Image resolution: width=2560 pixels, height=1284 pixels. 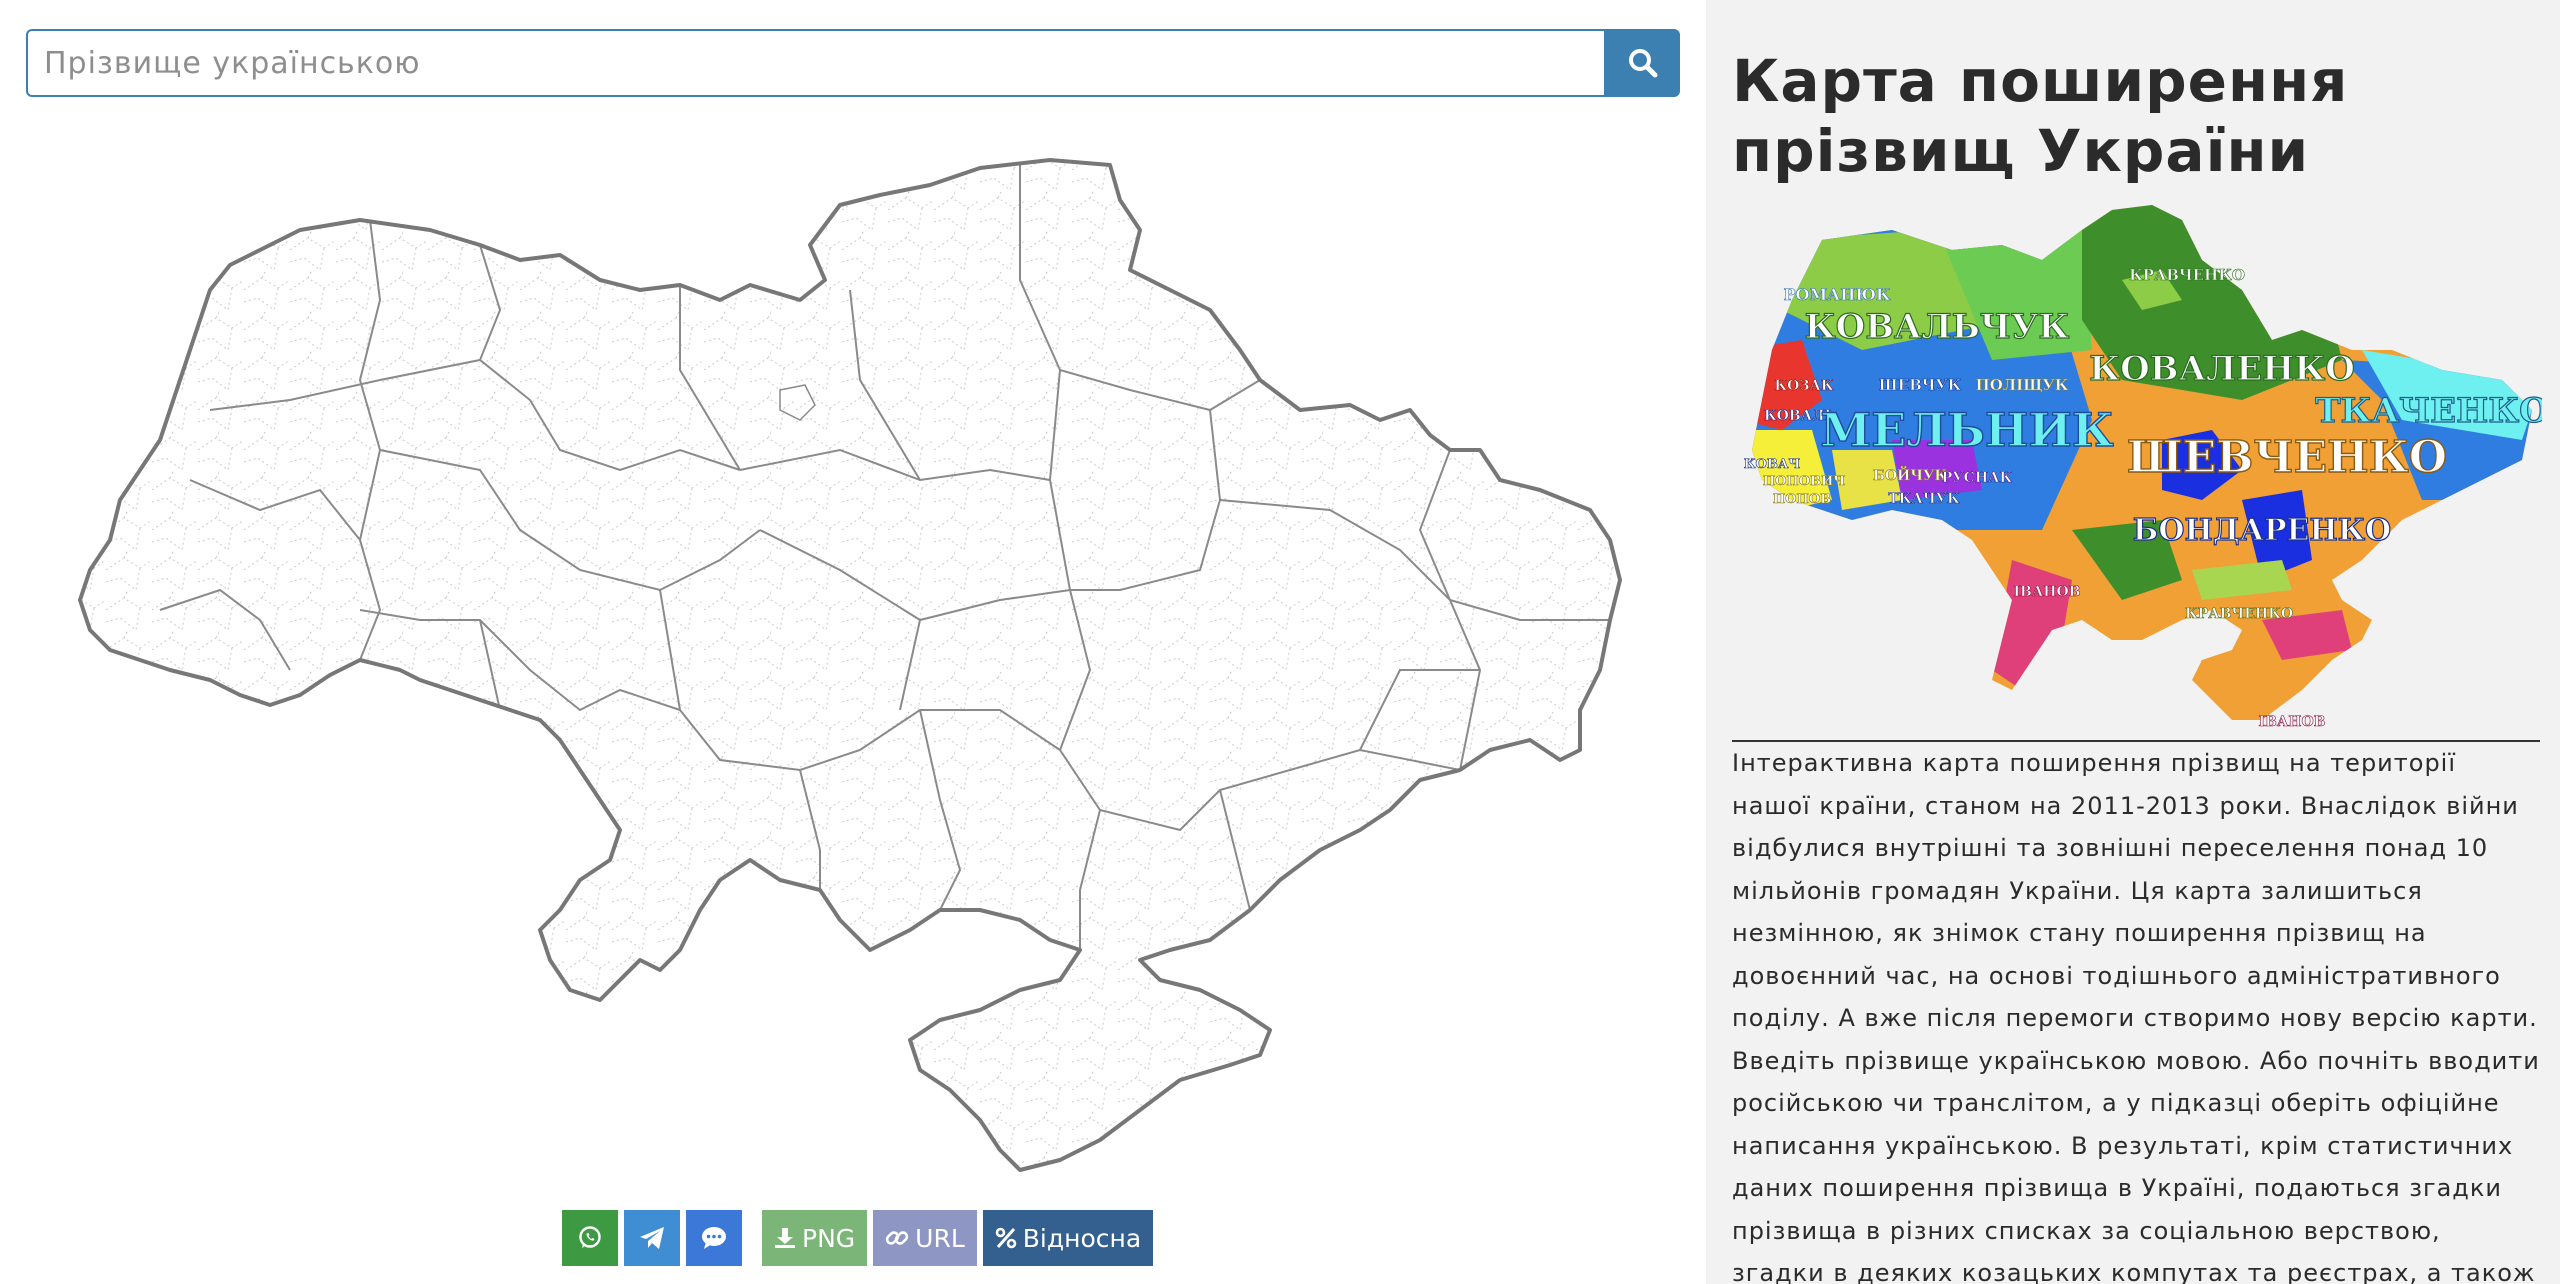 I want to click on preview-label: КОВАЧ, so click(x=1772, y=464).